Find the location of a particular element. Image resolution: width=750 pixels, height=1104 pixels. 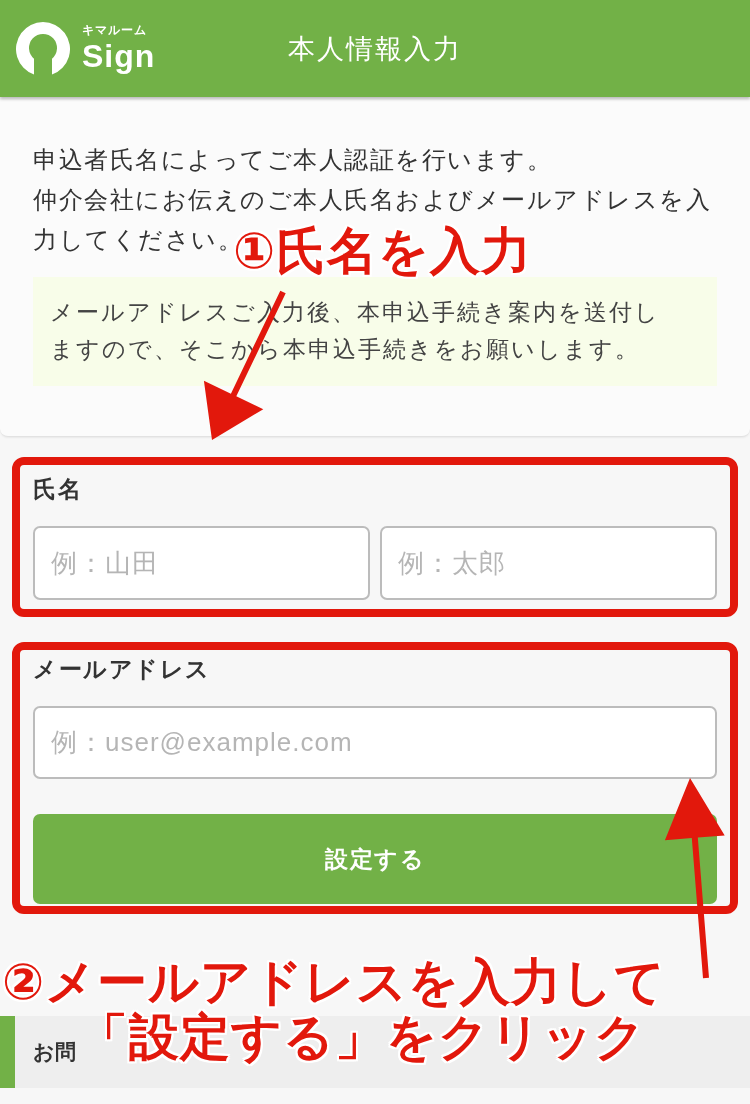

page-title: 本人情報入力 is located at coordinates (375, 49).